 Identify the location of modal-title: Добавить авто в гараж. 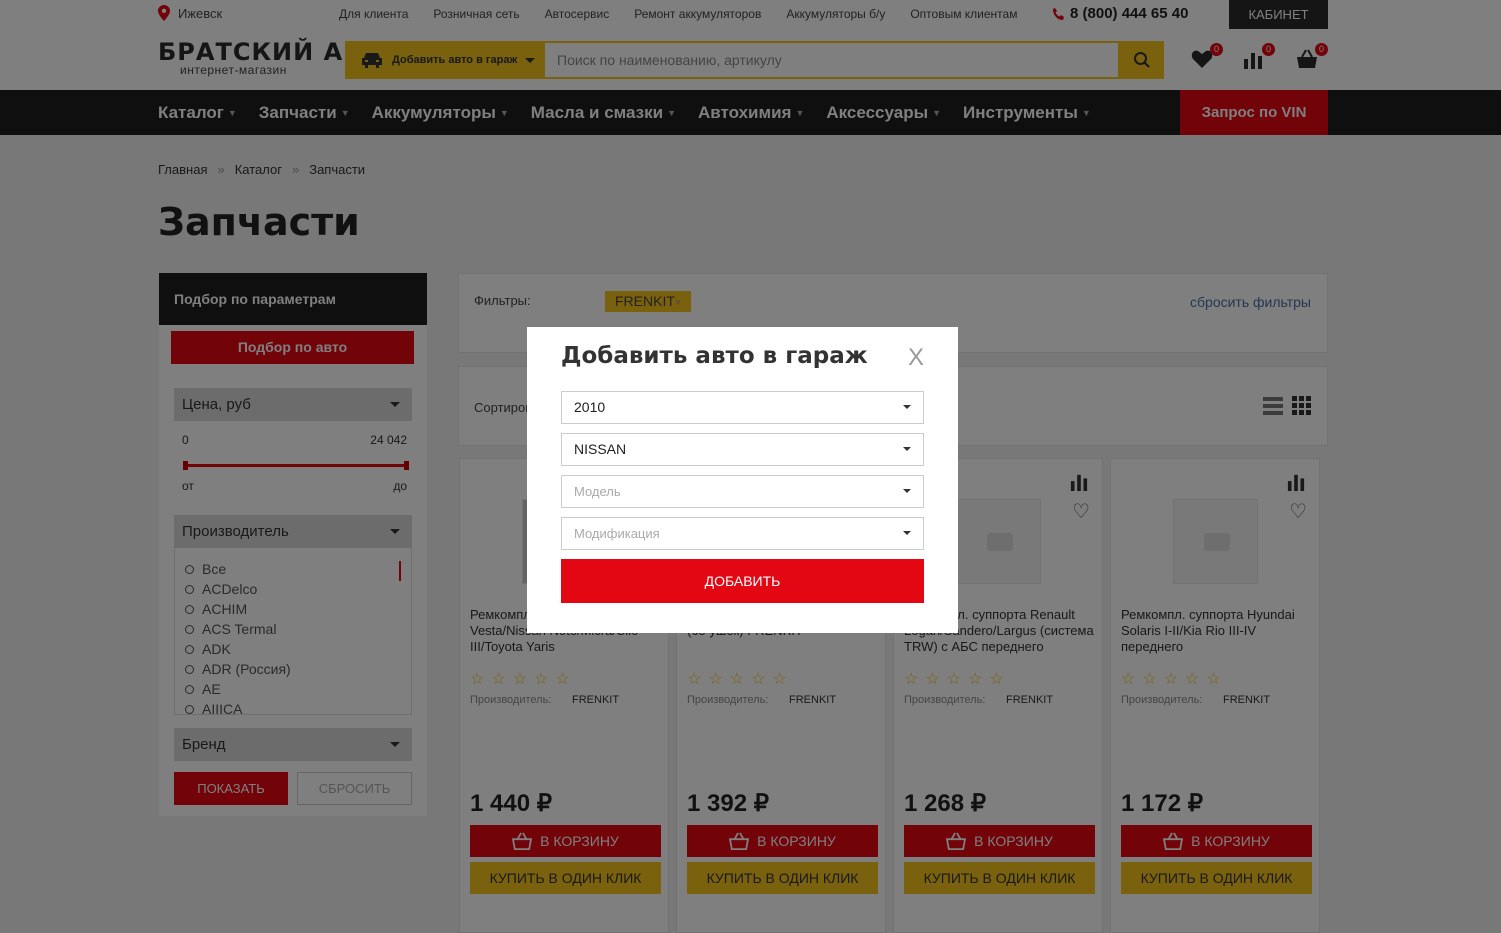
(714, 356).